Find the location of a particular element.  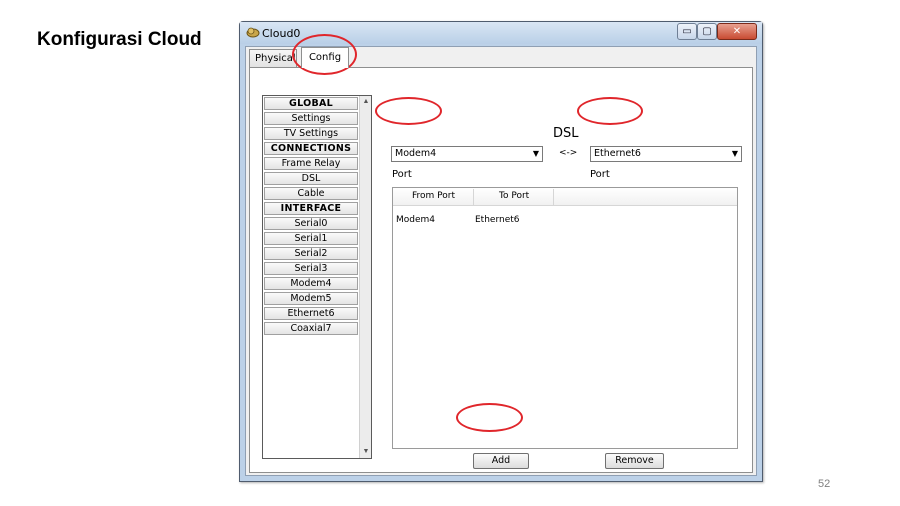

sidebar-item-tv-settings: TV Settings is located at coordinates (311, 133).